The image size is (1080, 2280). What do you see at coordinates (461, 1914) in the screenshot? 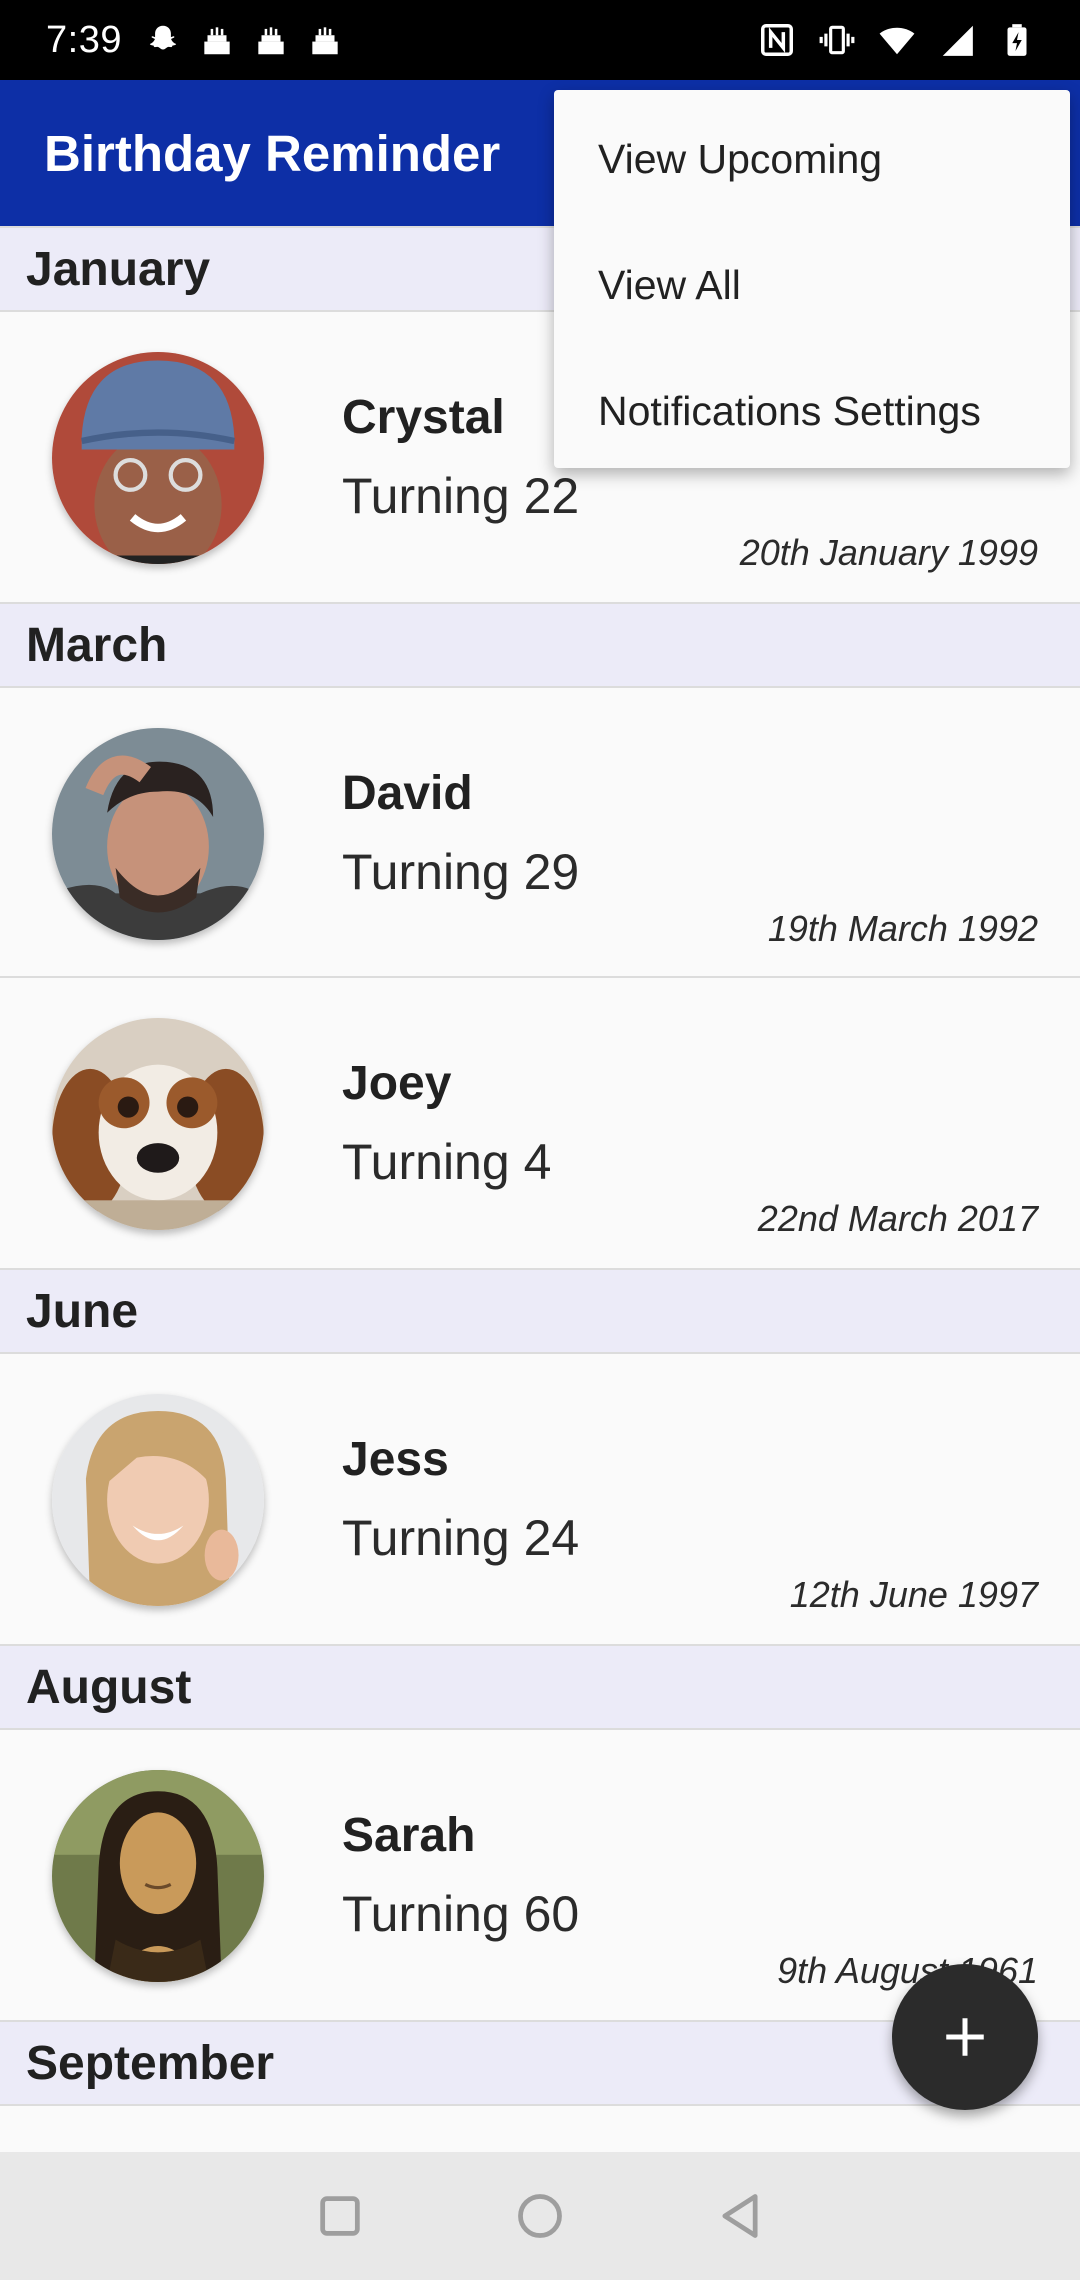
I see `person-age: Turning 60` at bounding box center [461, 1914].